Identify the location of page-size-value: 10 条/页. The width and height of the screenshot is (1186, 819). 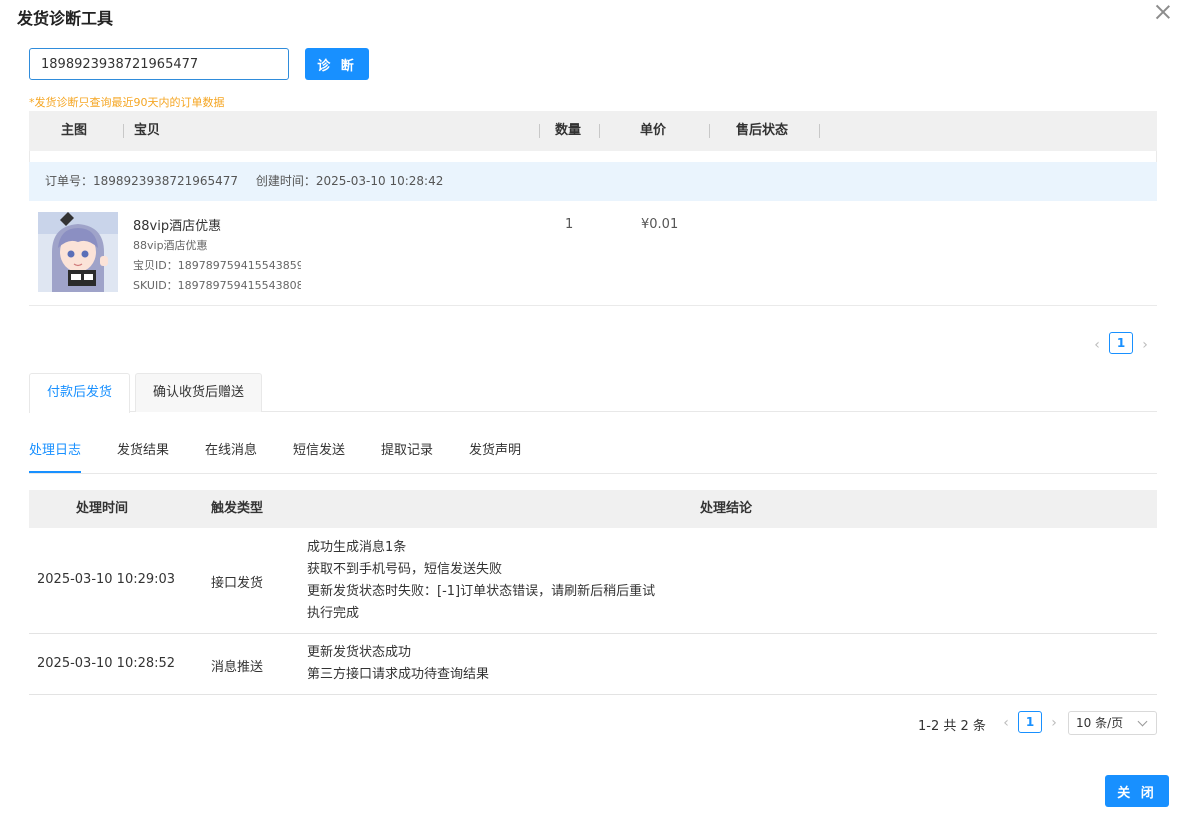
(1100, 723).